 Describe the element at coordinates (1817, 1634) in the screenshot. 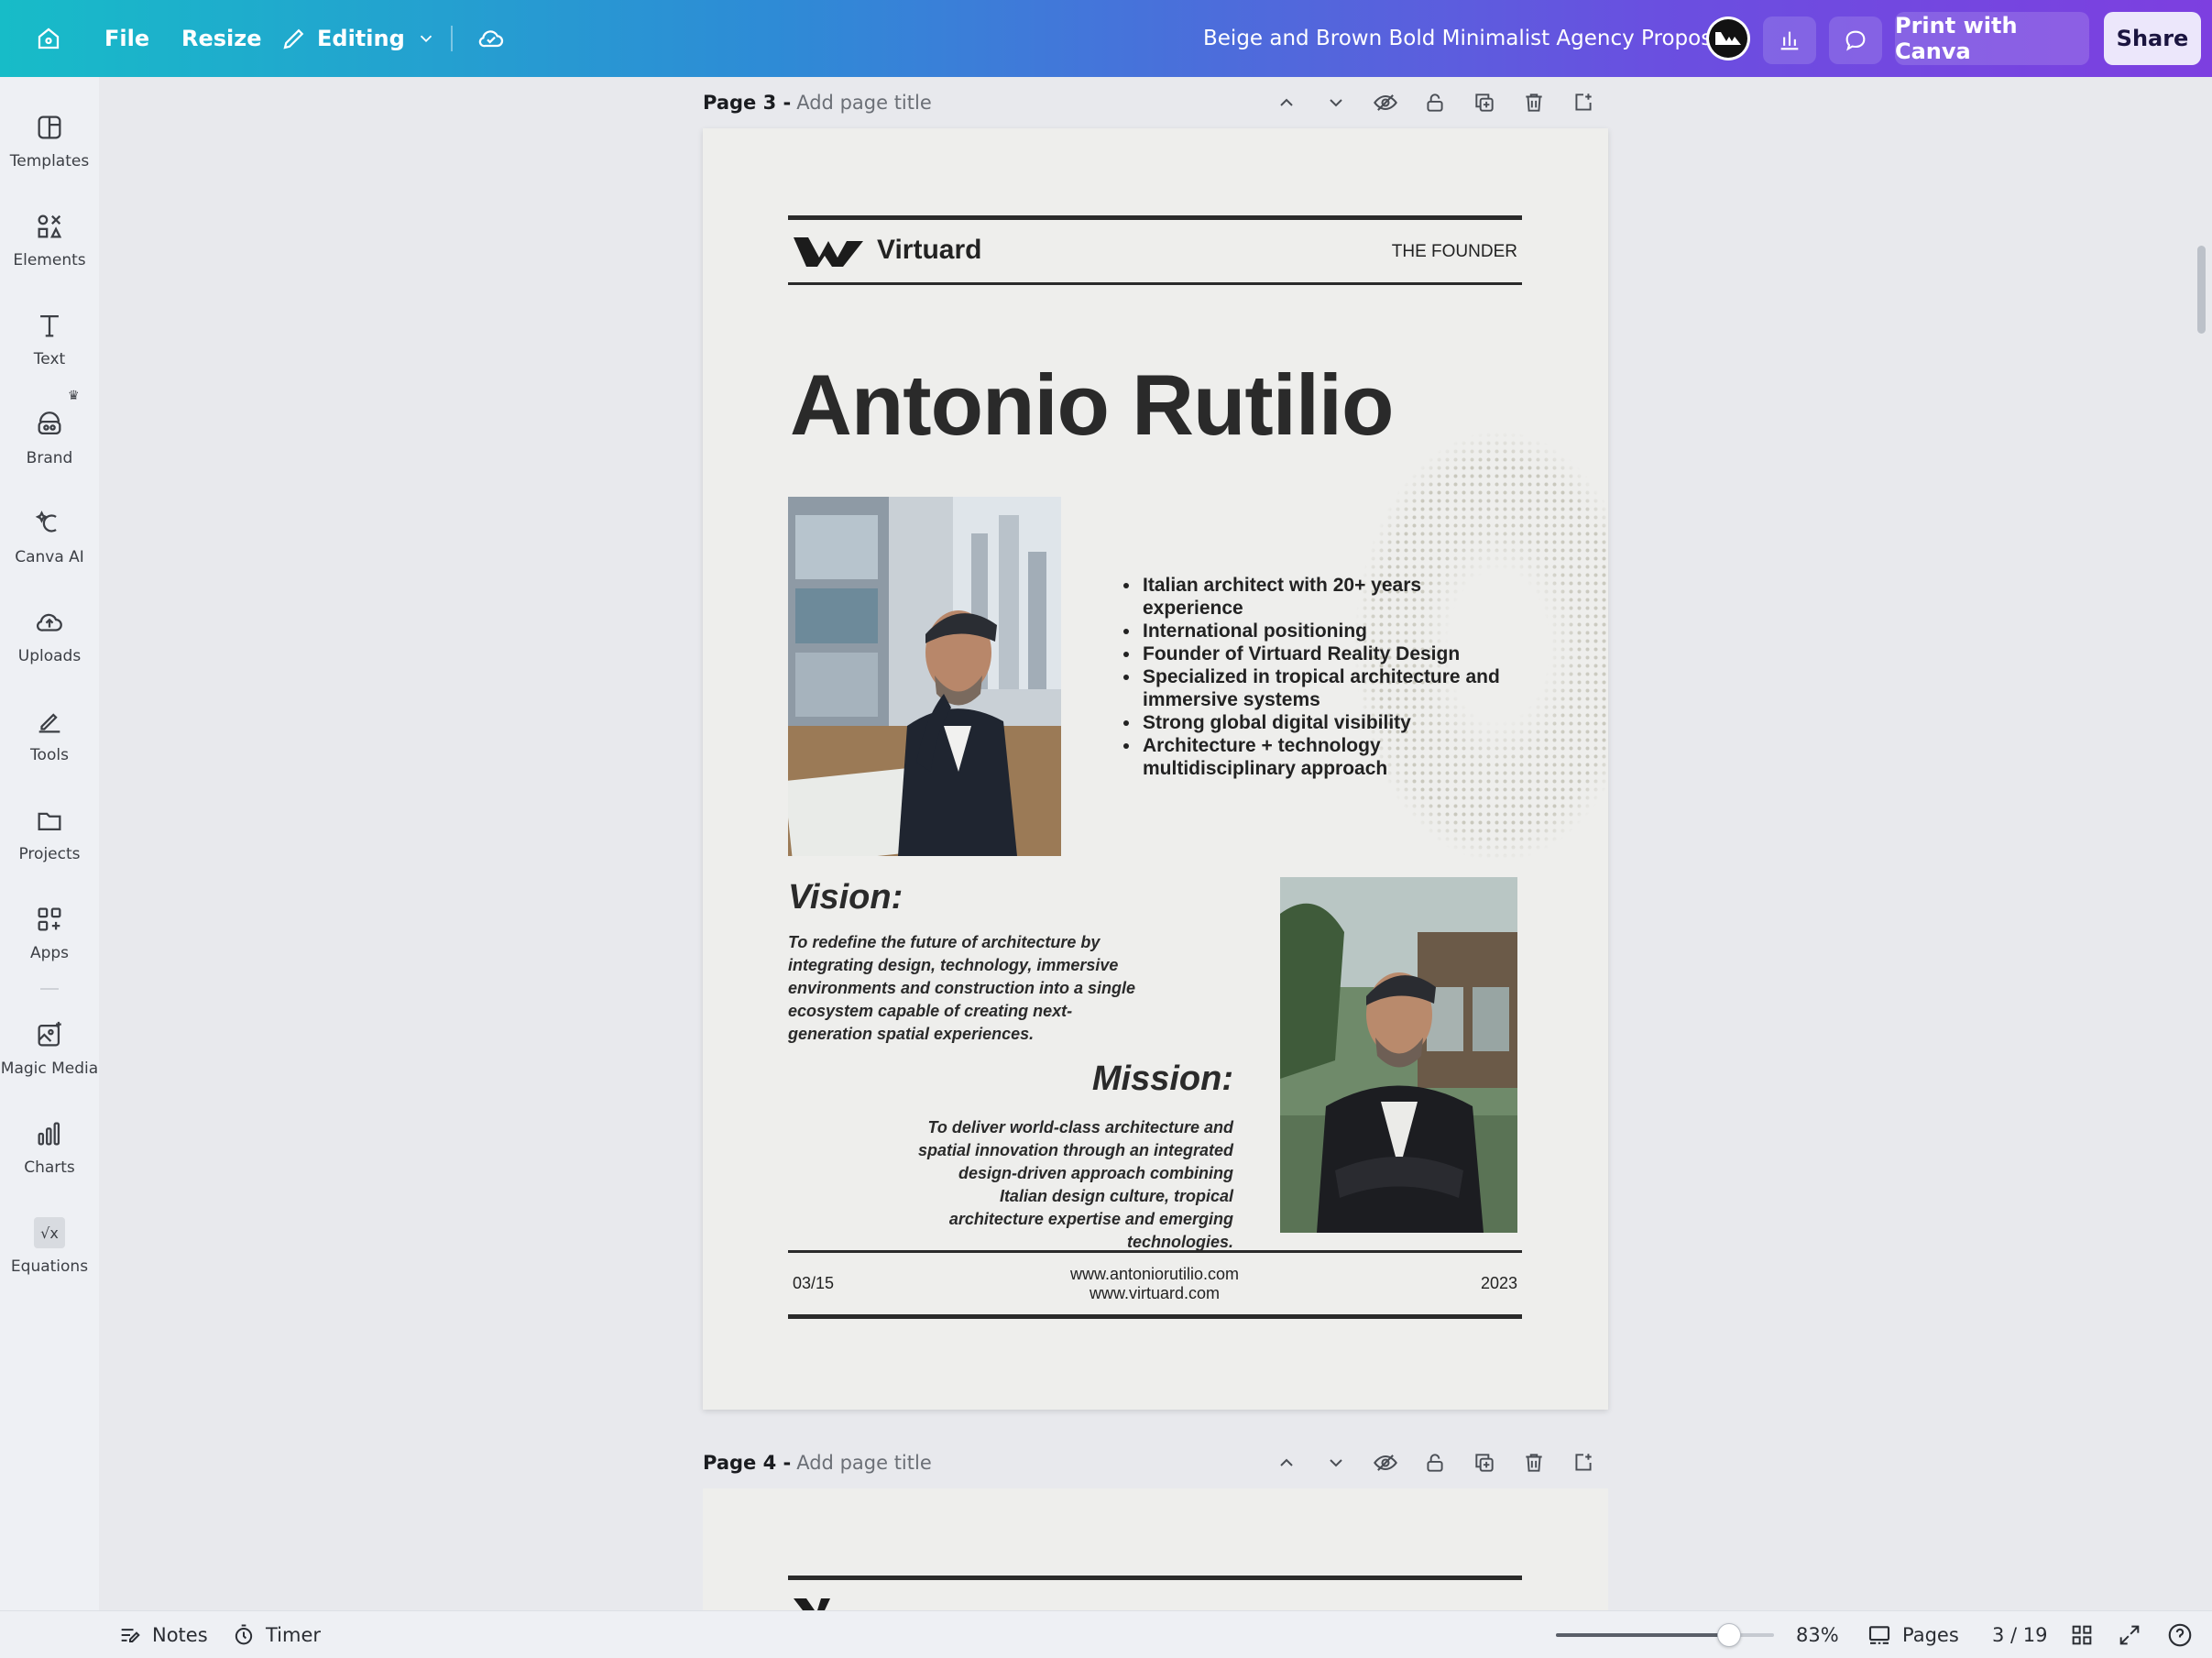

I see `zoom-level: 83%` at that location.